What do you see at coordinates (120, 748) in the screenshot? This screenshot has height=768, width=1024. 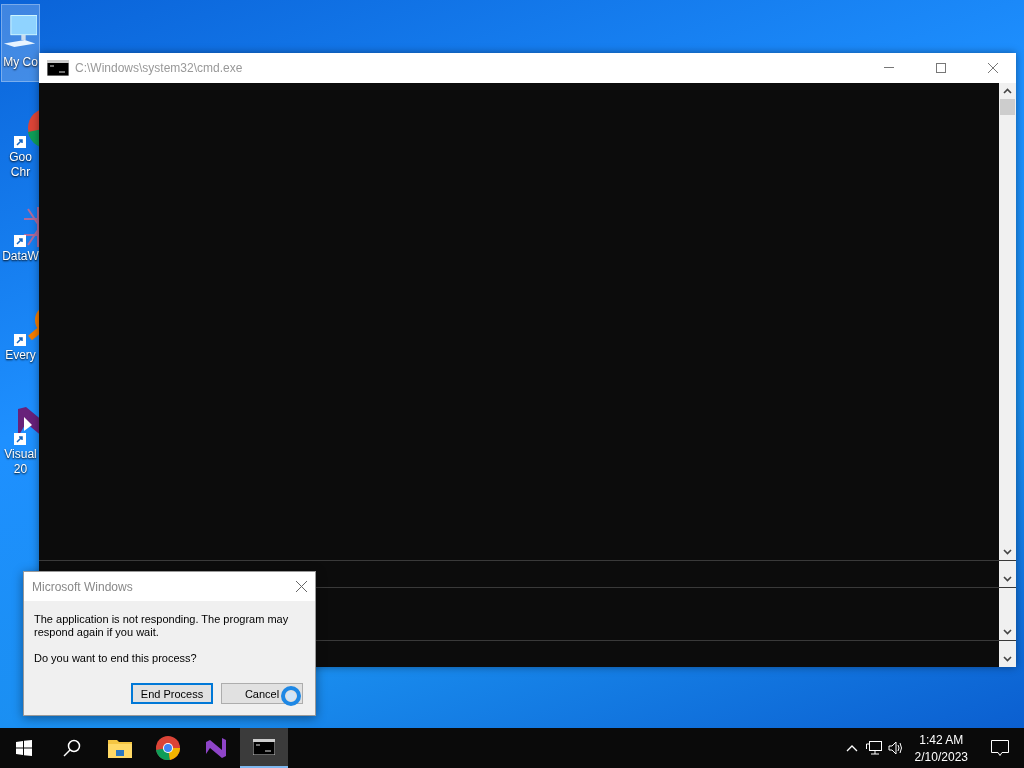 I see `folder-icon` at bounding box center [120, 748].